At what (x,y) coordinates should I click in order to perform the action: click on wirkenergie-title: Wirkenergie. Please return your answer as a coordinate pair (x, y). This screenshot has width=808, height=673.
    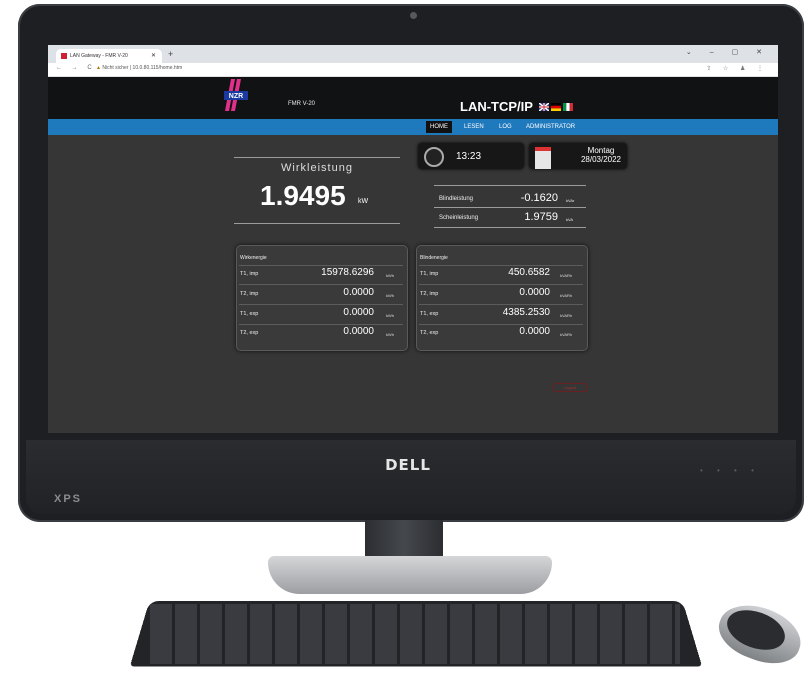
    Looking at the image, I should click on (253, 258).